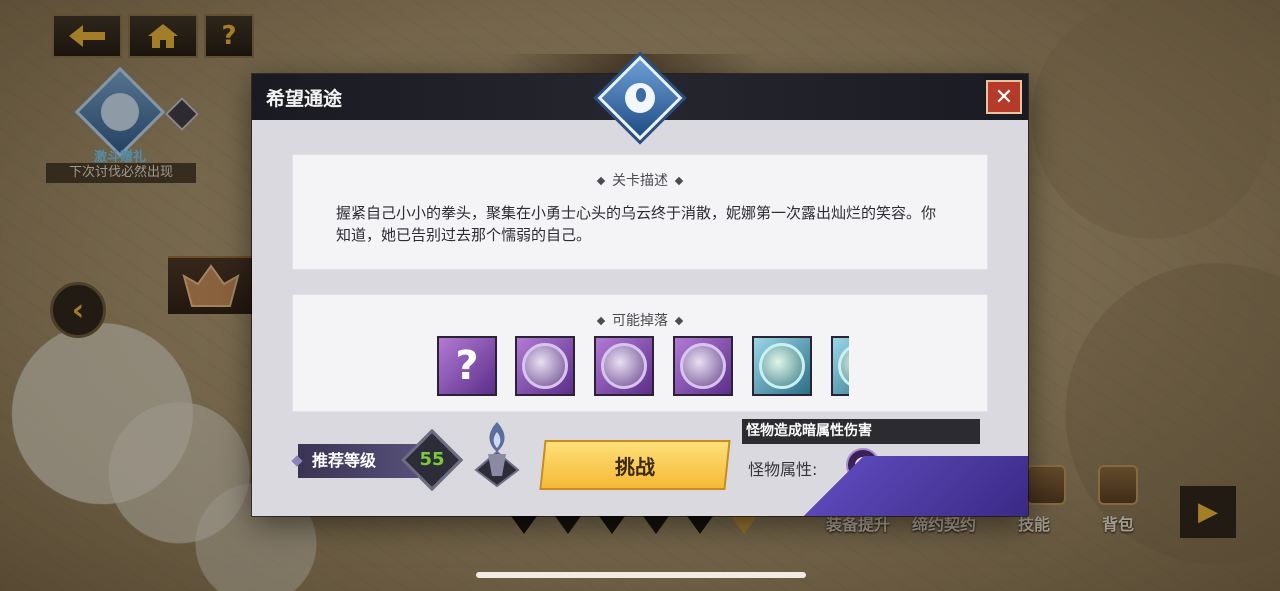 The height and width of the screenshot is (591, 1280). I want to click on recommend-level-label: 推荐等级, so click(358, 461).